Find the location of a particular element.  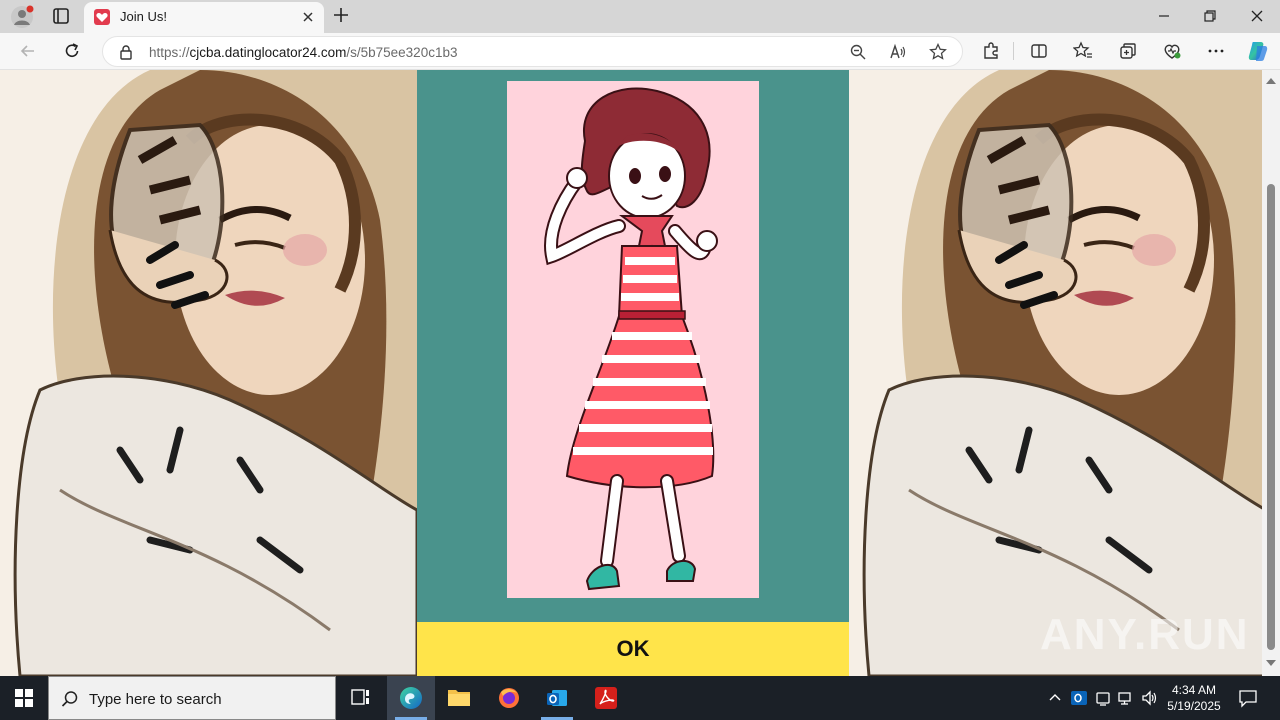

browser-tab: Join Us! is located at coordinates (204, 17).